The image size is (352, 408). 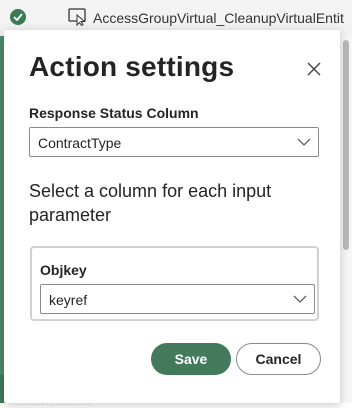 I want to click on response-status-value: ContractType, so click(x=80, y=143).